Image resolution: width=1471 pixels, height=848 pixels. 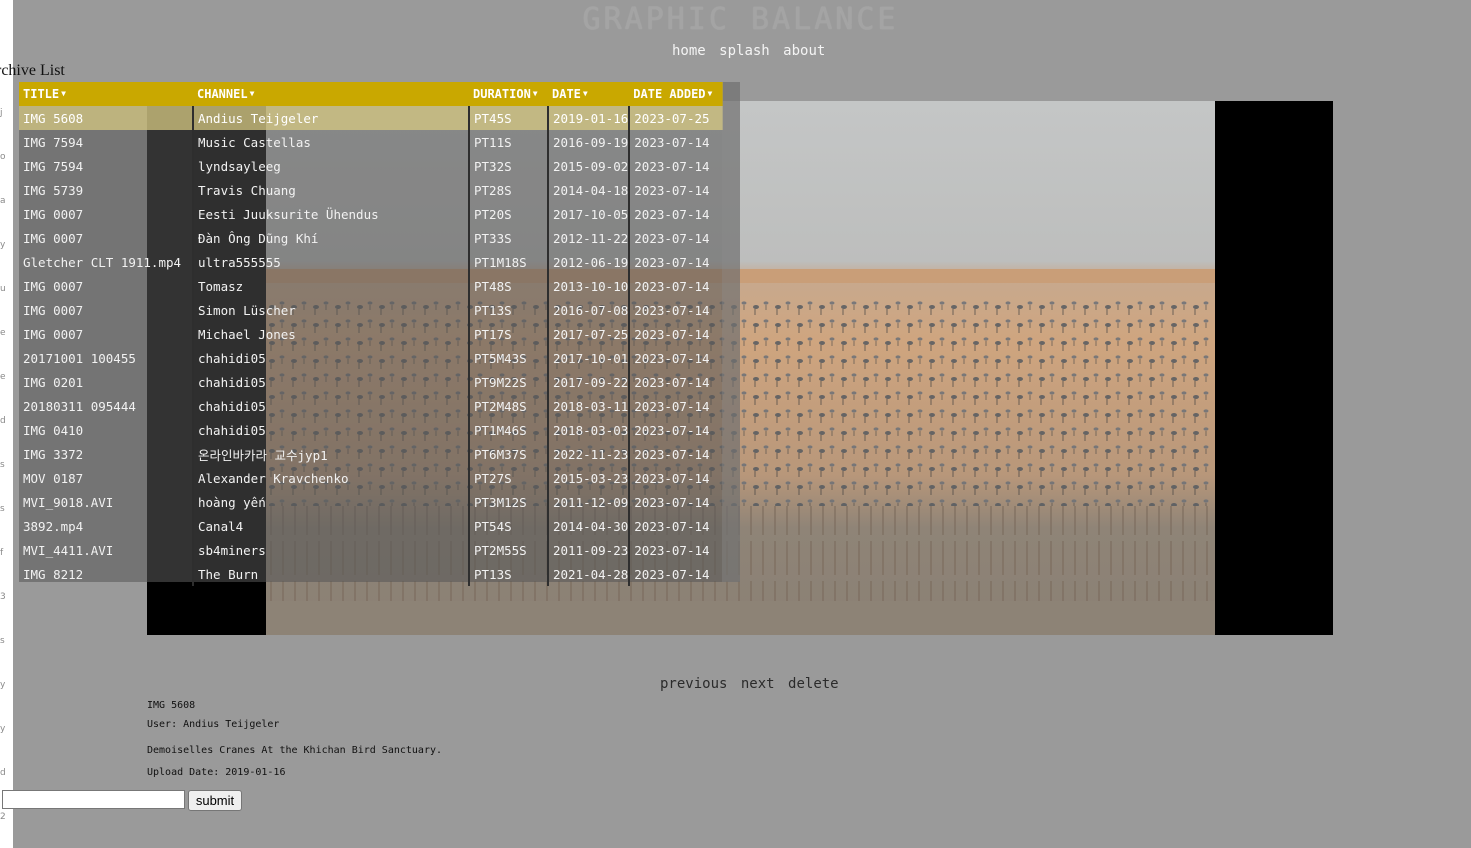 What do you see at coordinates (508, 286) in the screenshot?
I see `cell-duration: PT48S` at bounding box center [508, 286].